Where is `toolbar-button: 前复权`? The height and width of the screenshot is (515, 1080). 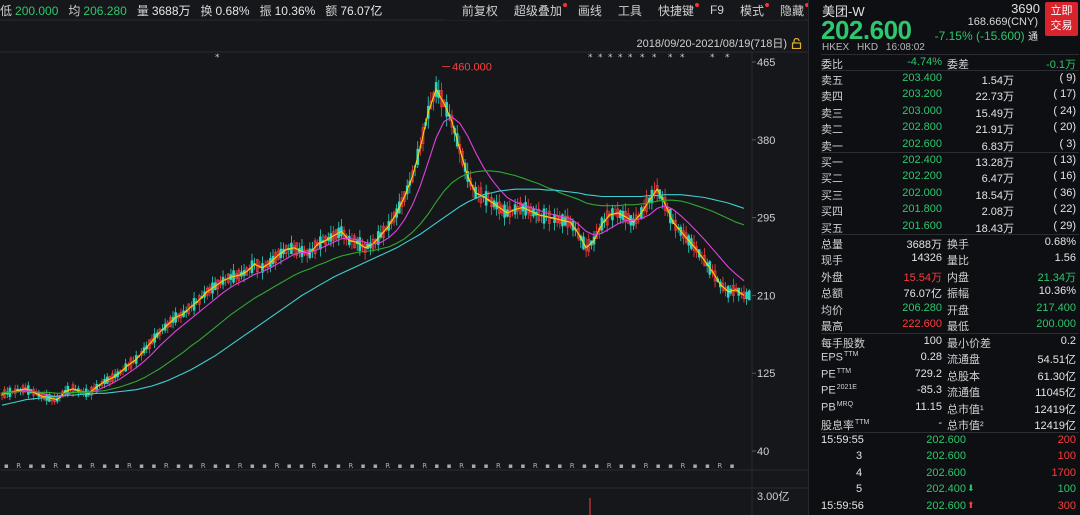
toolbar-button: 前复权 is located at coordinates (480, 10).